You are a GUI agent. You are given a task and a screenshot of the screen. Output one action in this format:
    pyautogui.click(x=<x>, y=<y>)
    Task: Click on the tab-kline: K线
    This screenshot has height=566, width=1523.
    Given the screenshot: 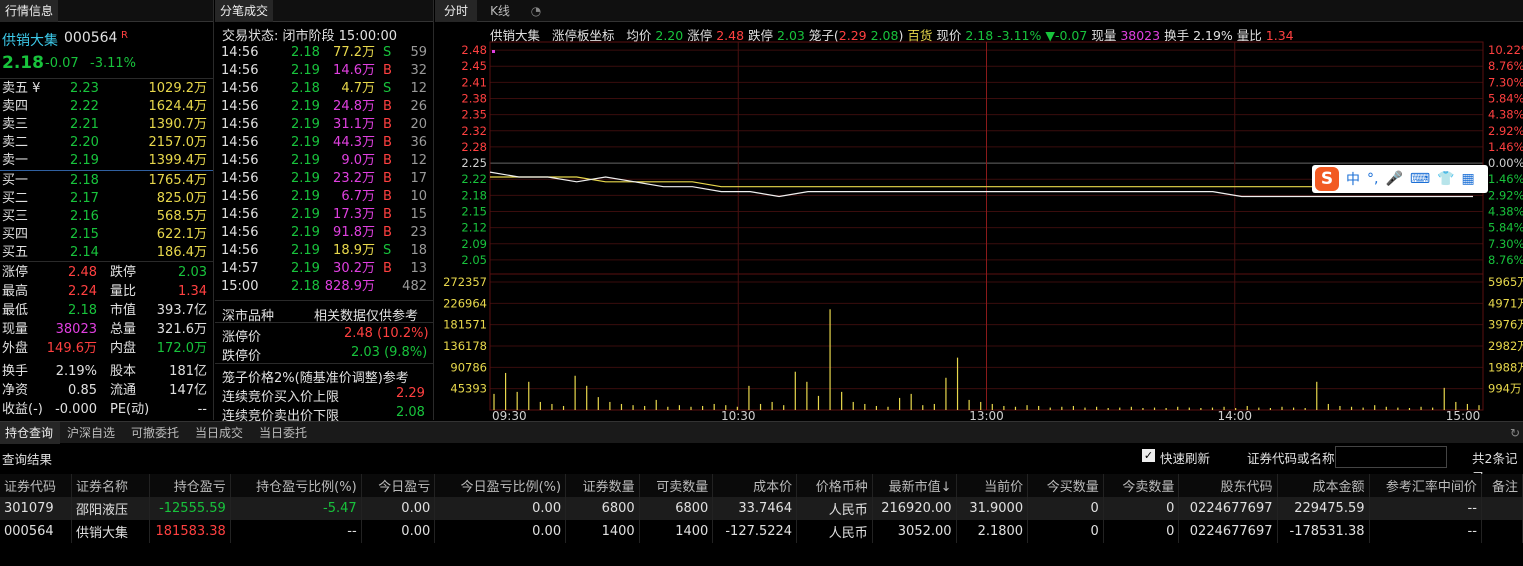 What is the action you would take?
    pyautogui.click(x=500, y=11)
    